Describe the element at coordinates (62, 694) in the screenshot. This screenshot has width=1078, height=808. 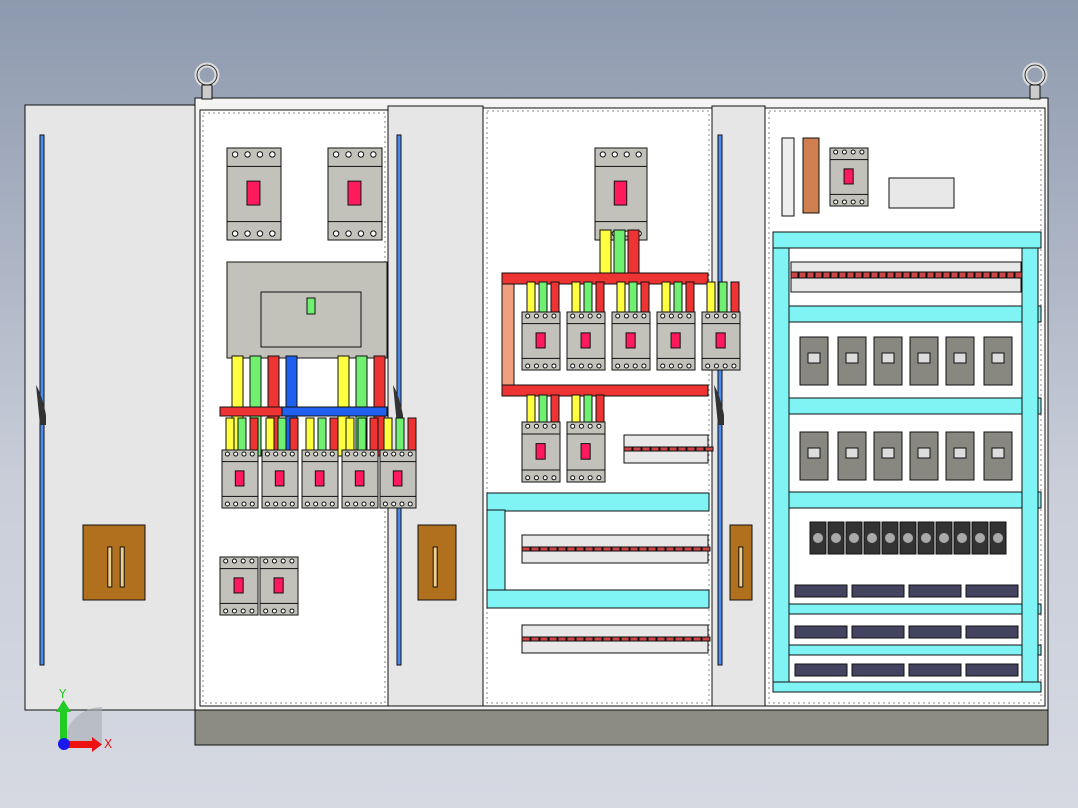
I see `y-axis-label: Y` at that location.